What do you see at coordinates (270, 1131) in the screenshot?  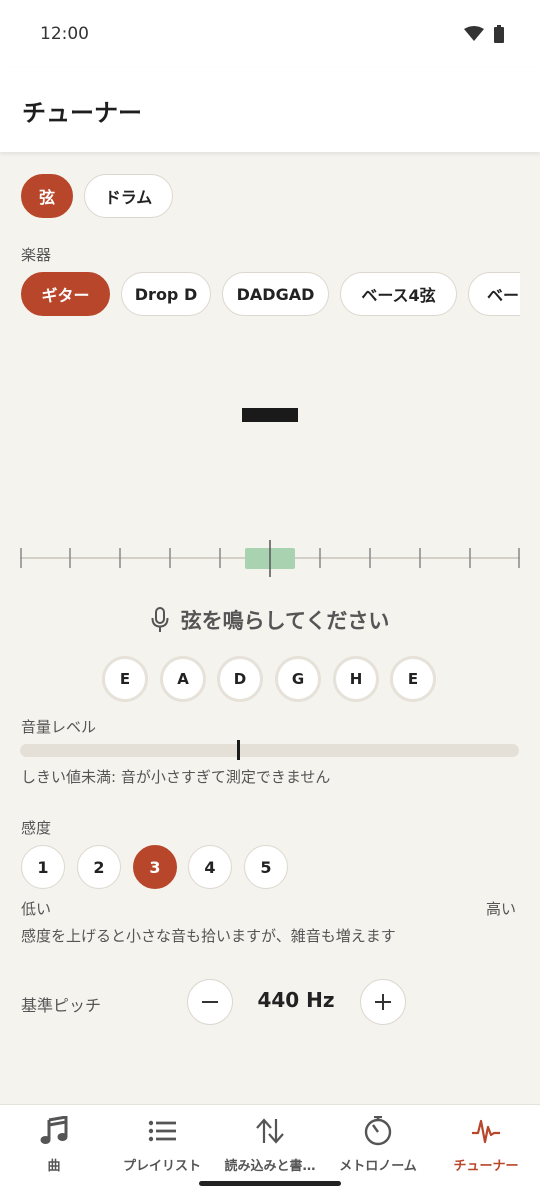 I see `import-export-icon` at bounding box center [270, 1131].